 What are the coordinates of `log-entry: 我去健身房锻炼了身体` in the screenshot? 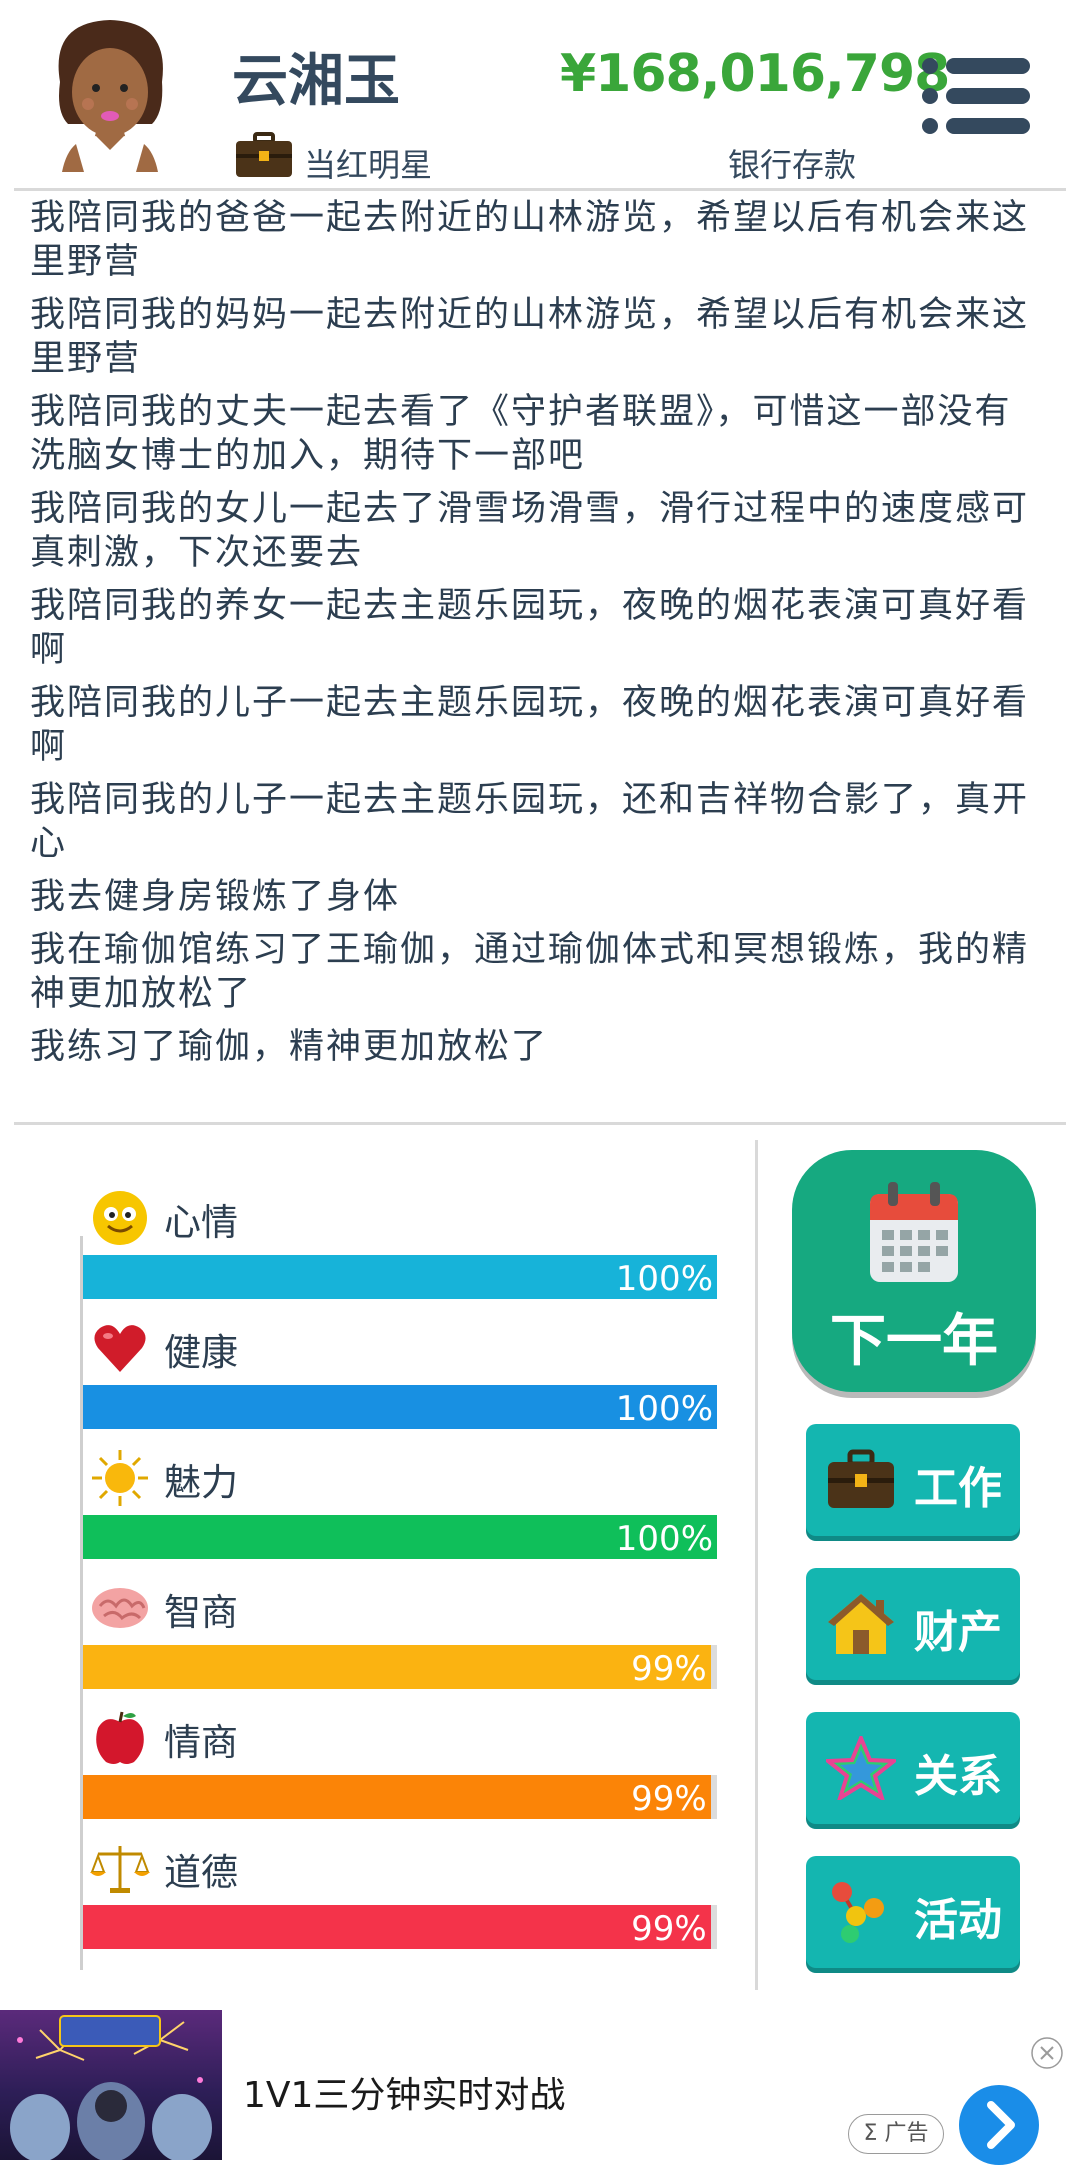 It's located at (215, 897).